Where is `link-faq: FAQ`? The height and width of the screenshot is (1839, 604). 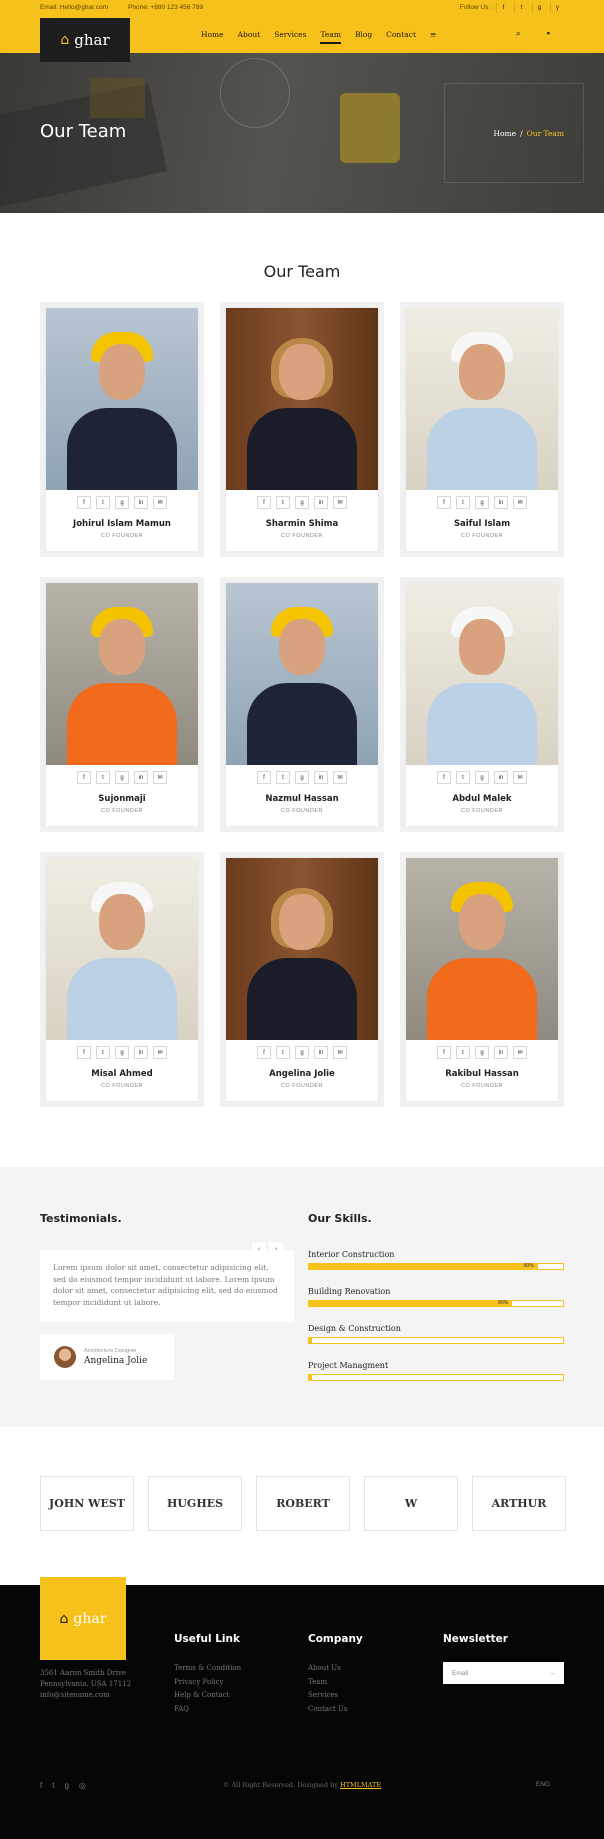 link-faq: FAQ is located at coordinates (207, 1710).